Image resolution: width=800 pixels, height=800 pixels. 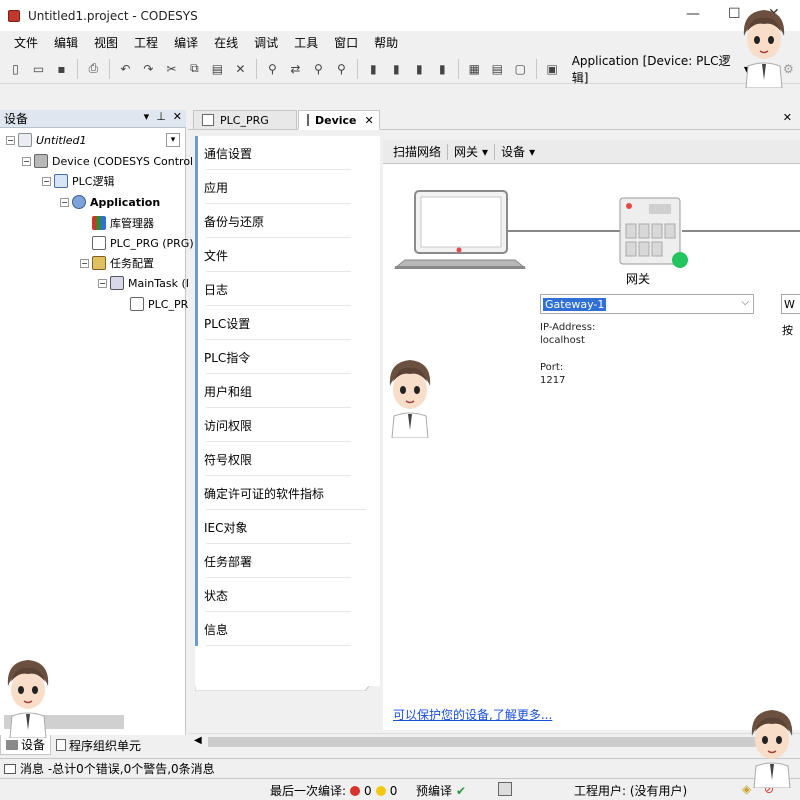 What do you see at coordinates (591, 152) in the screenshot?
I see `comm-toolbar: 扫描网络 网关 ▾ 设备 ▾` at bounding box center [591, 152].